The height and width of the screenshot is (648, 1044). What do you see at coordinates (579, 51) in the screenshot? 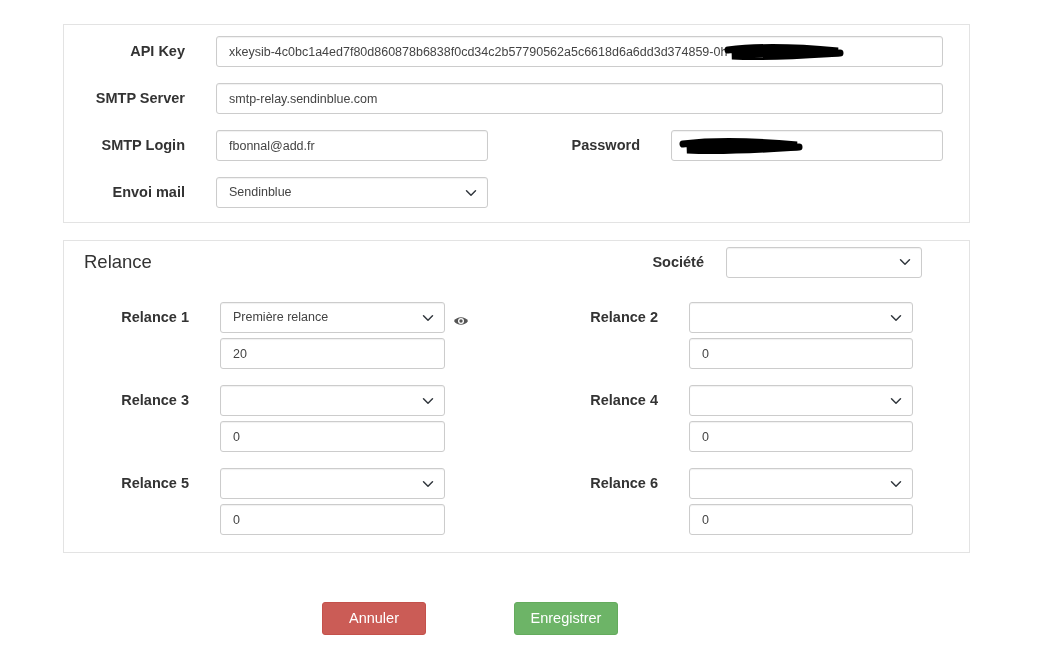
I see `text-field: xkeysib-4c0bc1a4ed7f80d860878b6838f0cd34c2b57790562a5c6618d6a6dd3d374859-0h` at bounding box center [579, 51].